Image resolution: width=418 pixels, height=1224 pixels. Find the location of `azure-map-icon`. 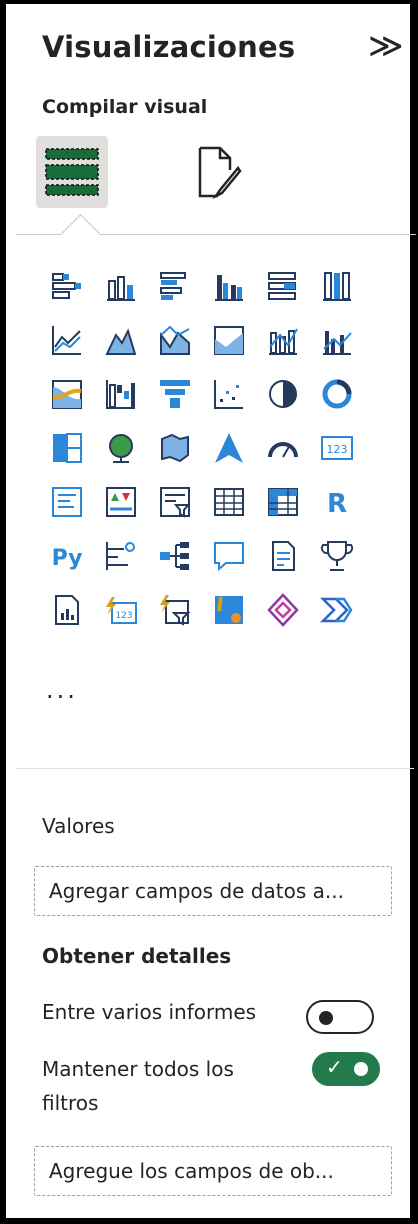

azure-map-icon is located at coordinates (229, 448).